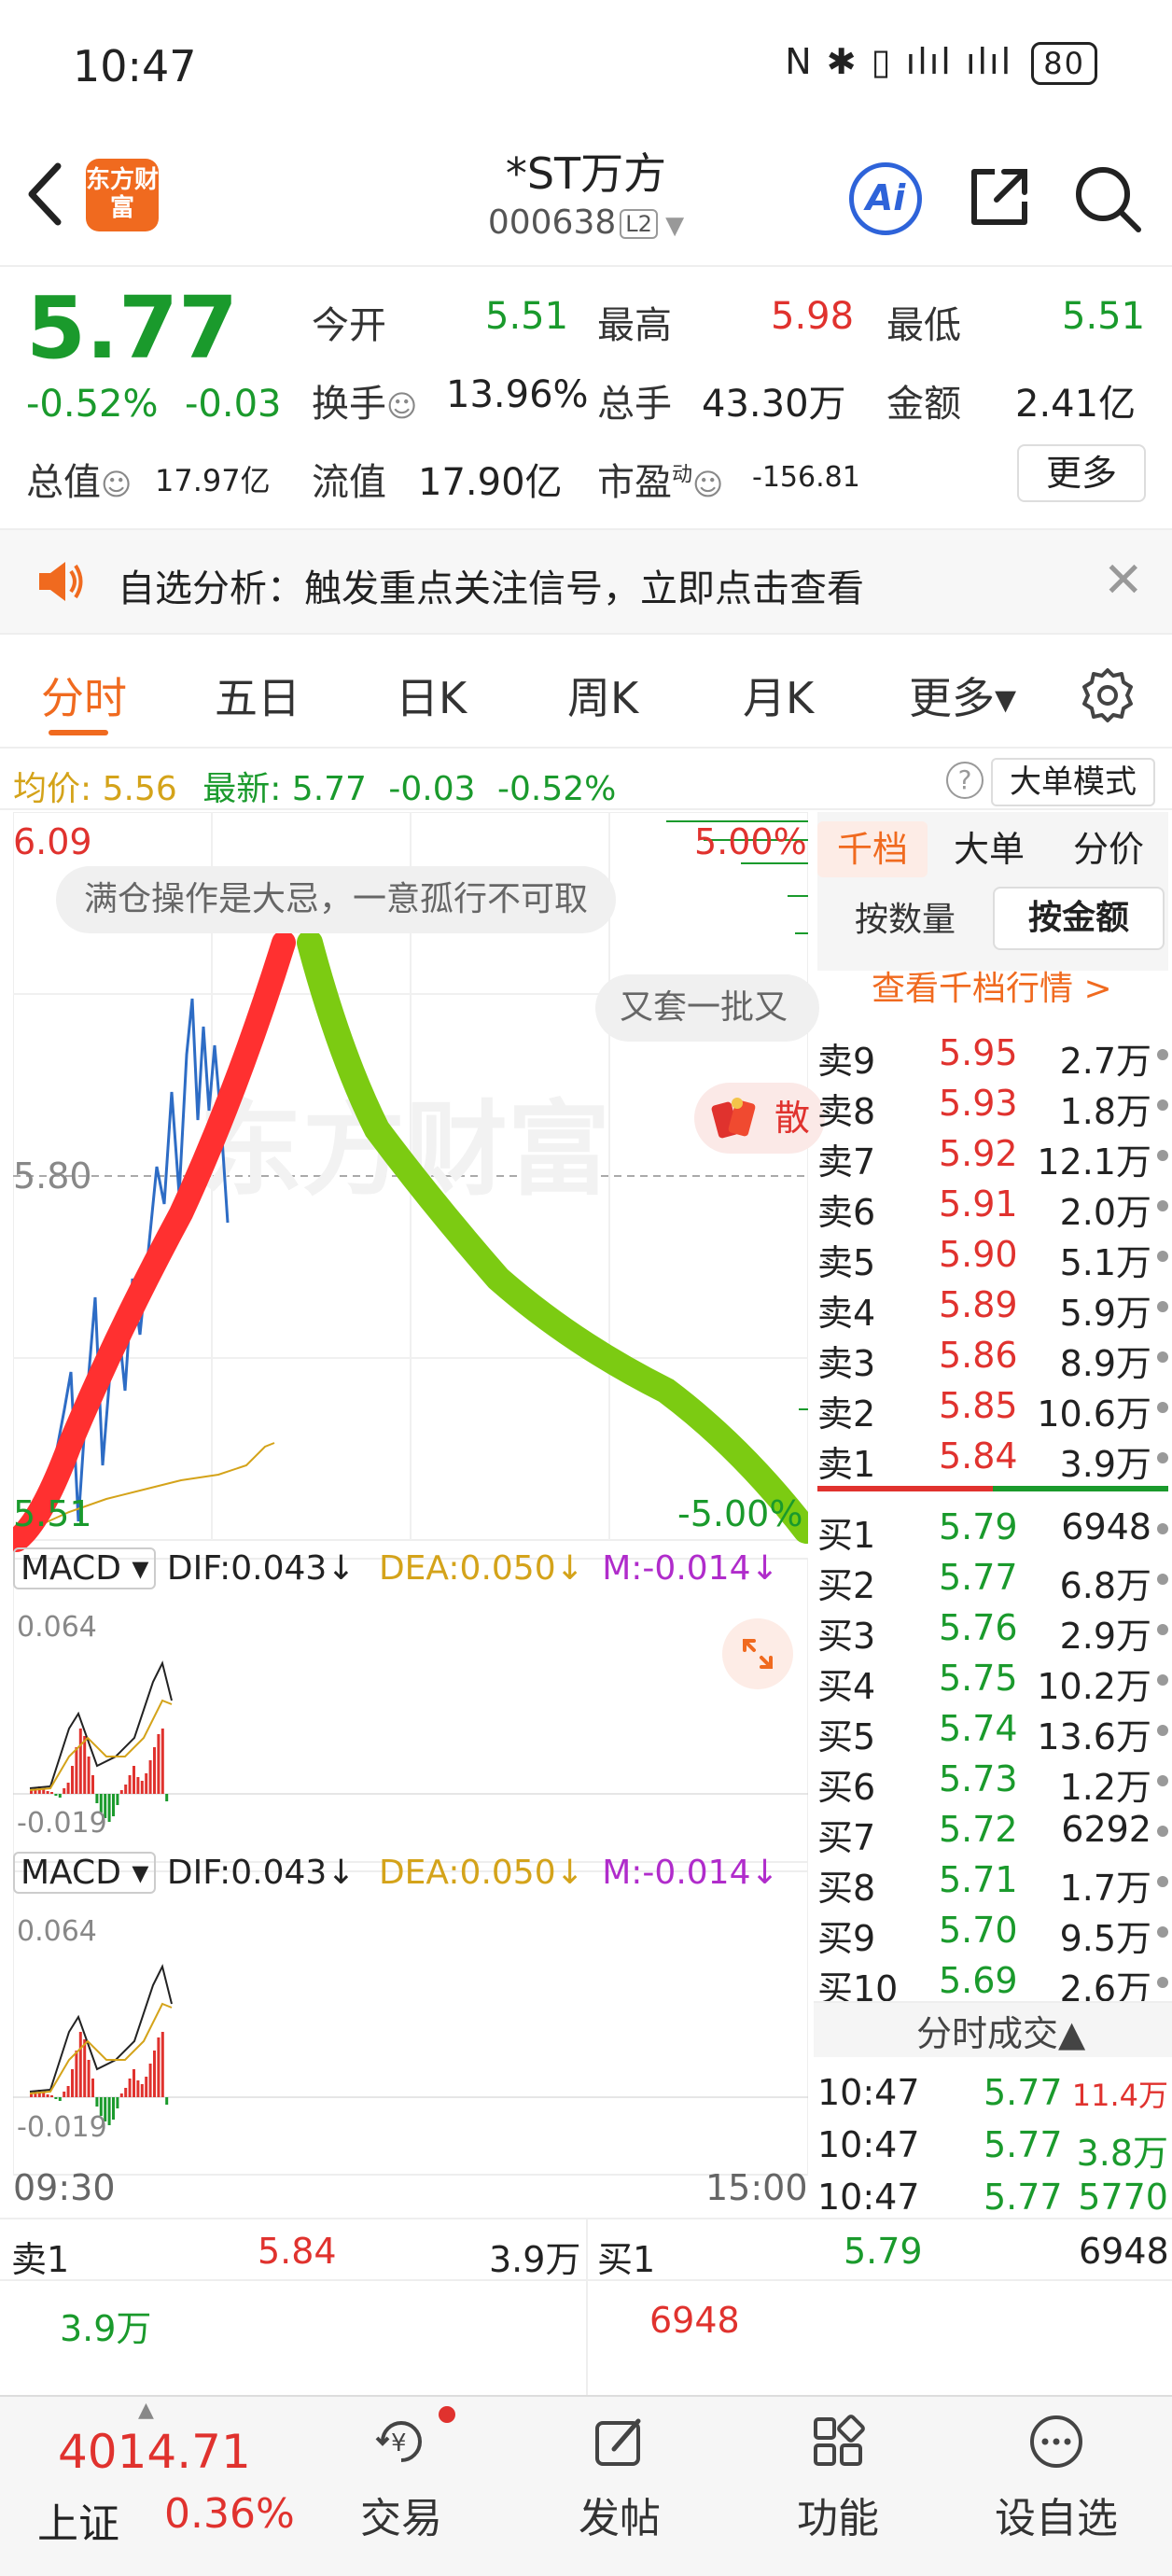 This screenshot has width=1172, height=2576. Describe the element at coordinates (846, 1535) in the screenshot. I see `bid-label: 买1` at that location.